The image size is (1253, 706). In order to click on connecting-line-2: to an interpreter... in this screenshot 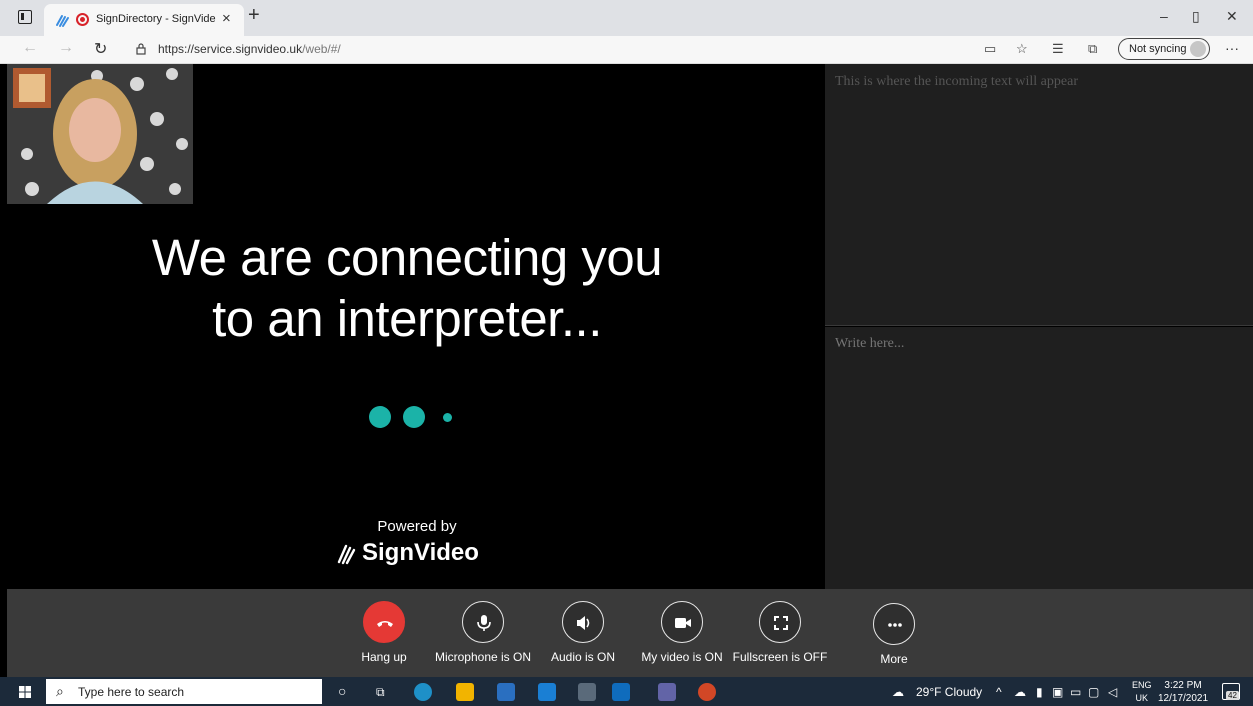, I will do `click(407, 318)`.